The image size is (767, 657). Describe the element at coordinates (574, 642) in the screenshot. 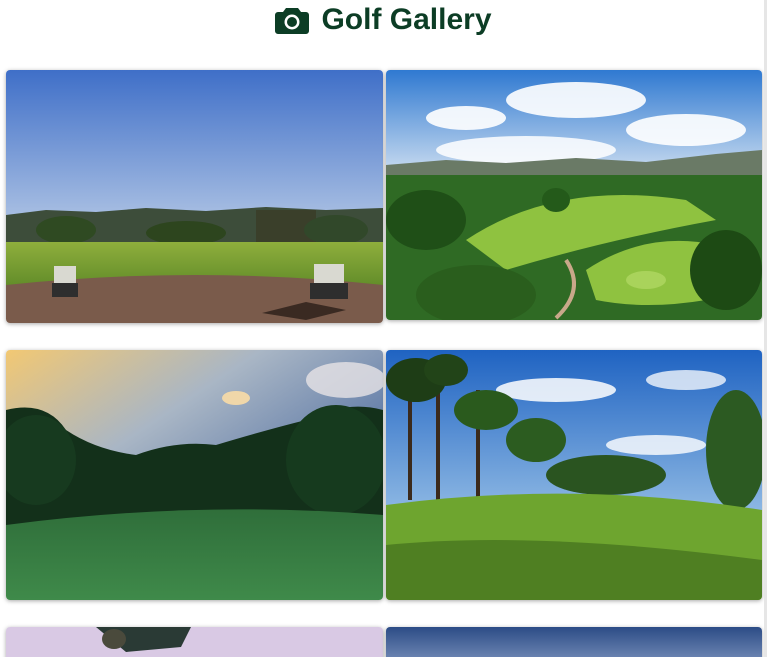

I see `gallery-image-course-sky` at that location.